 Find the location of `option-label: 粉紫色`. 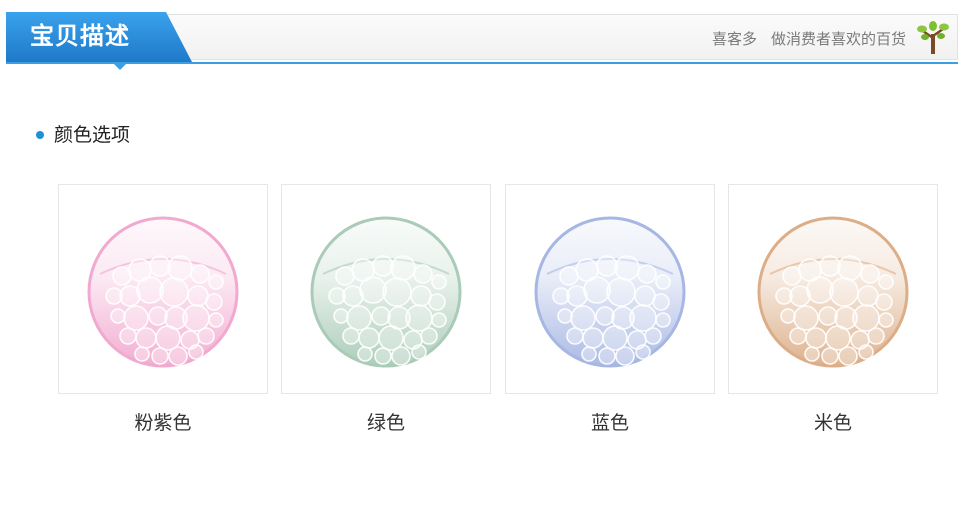

option-label: 粉紫色 is located at coordinates (163, 423).